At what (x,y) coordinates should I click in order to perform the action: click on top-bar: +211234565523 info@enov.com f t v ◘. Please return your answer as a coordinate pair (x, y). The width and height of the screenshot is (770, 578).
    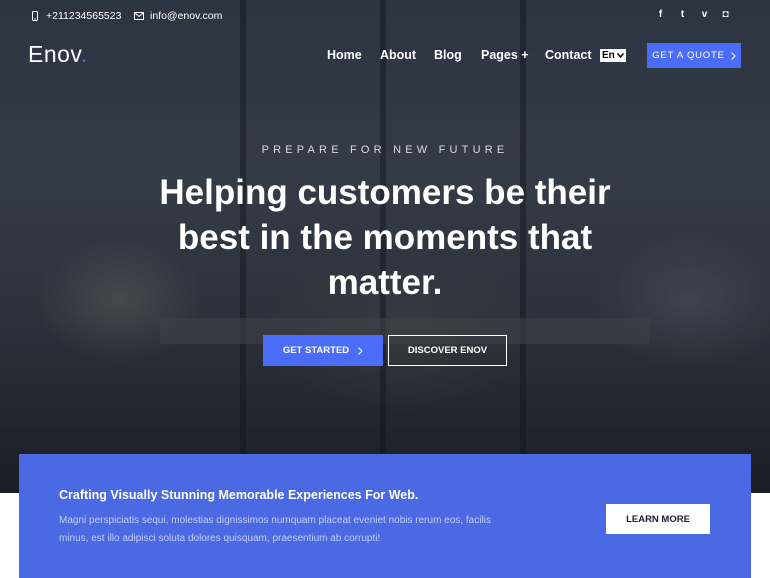
    Looking at the image, I should click on (385, 16).